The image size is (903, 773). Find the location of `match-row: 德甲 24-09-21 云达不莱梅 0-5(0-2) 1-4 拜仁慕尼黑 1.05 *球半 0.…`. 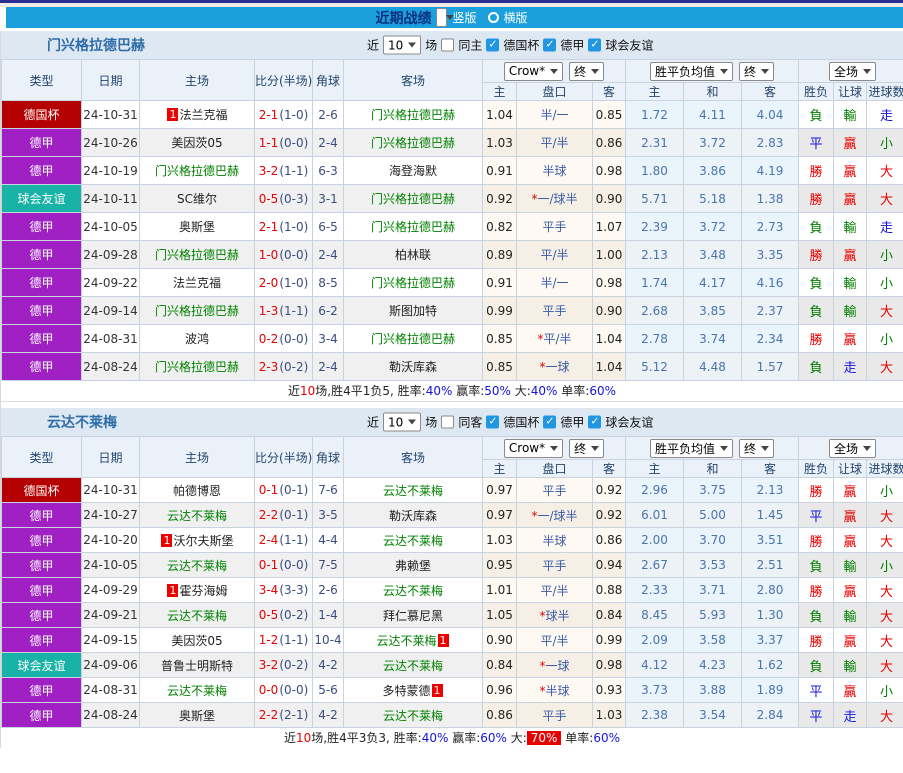

match-row: 德甲 24-09-21 云达不莱梅 0-5(0-2) 1-4 拜仁慕尼黑 1.05 *球半 0.… is located at coordinates (452, 615).